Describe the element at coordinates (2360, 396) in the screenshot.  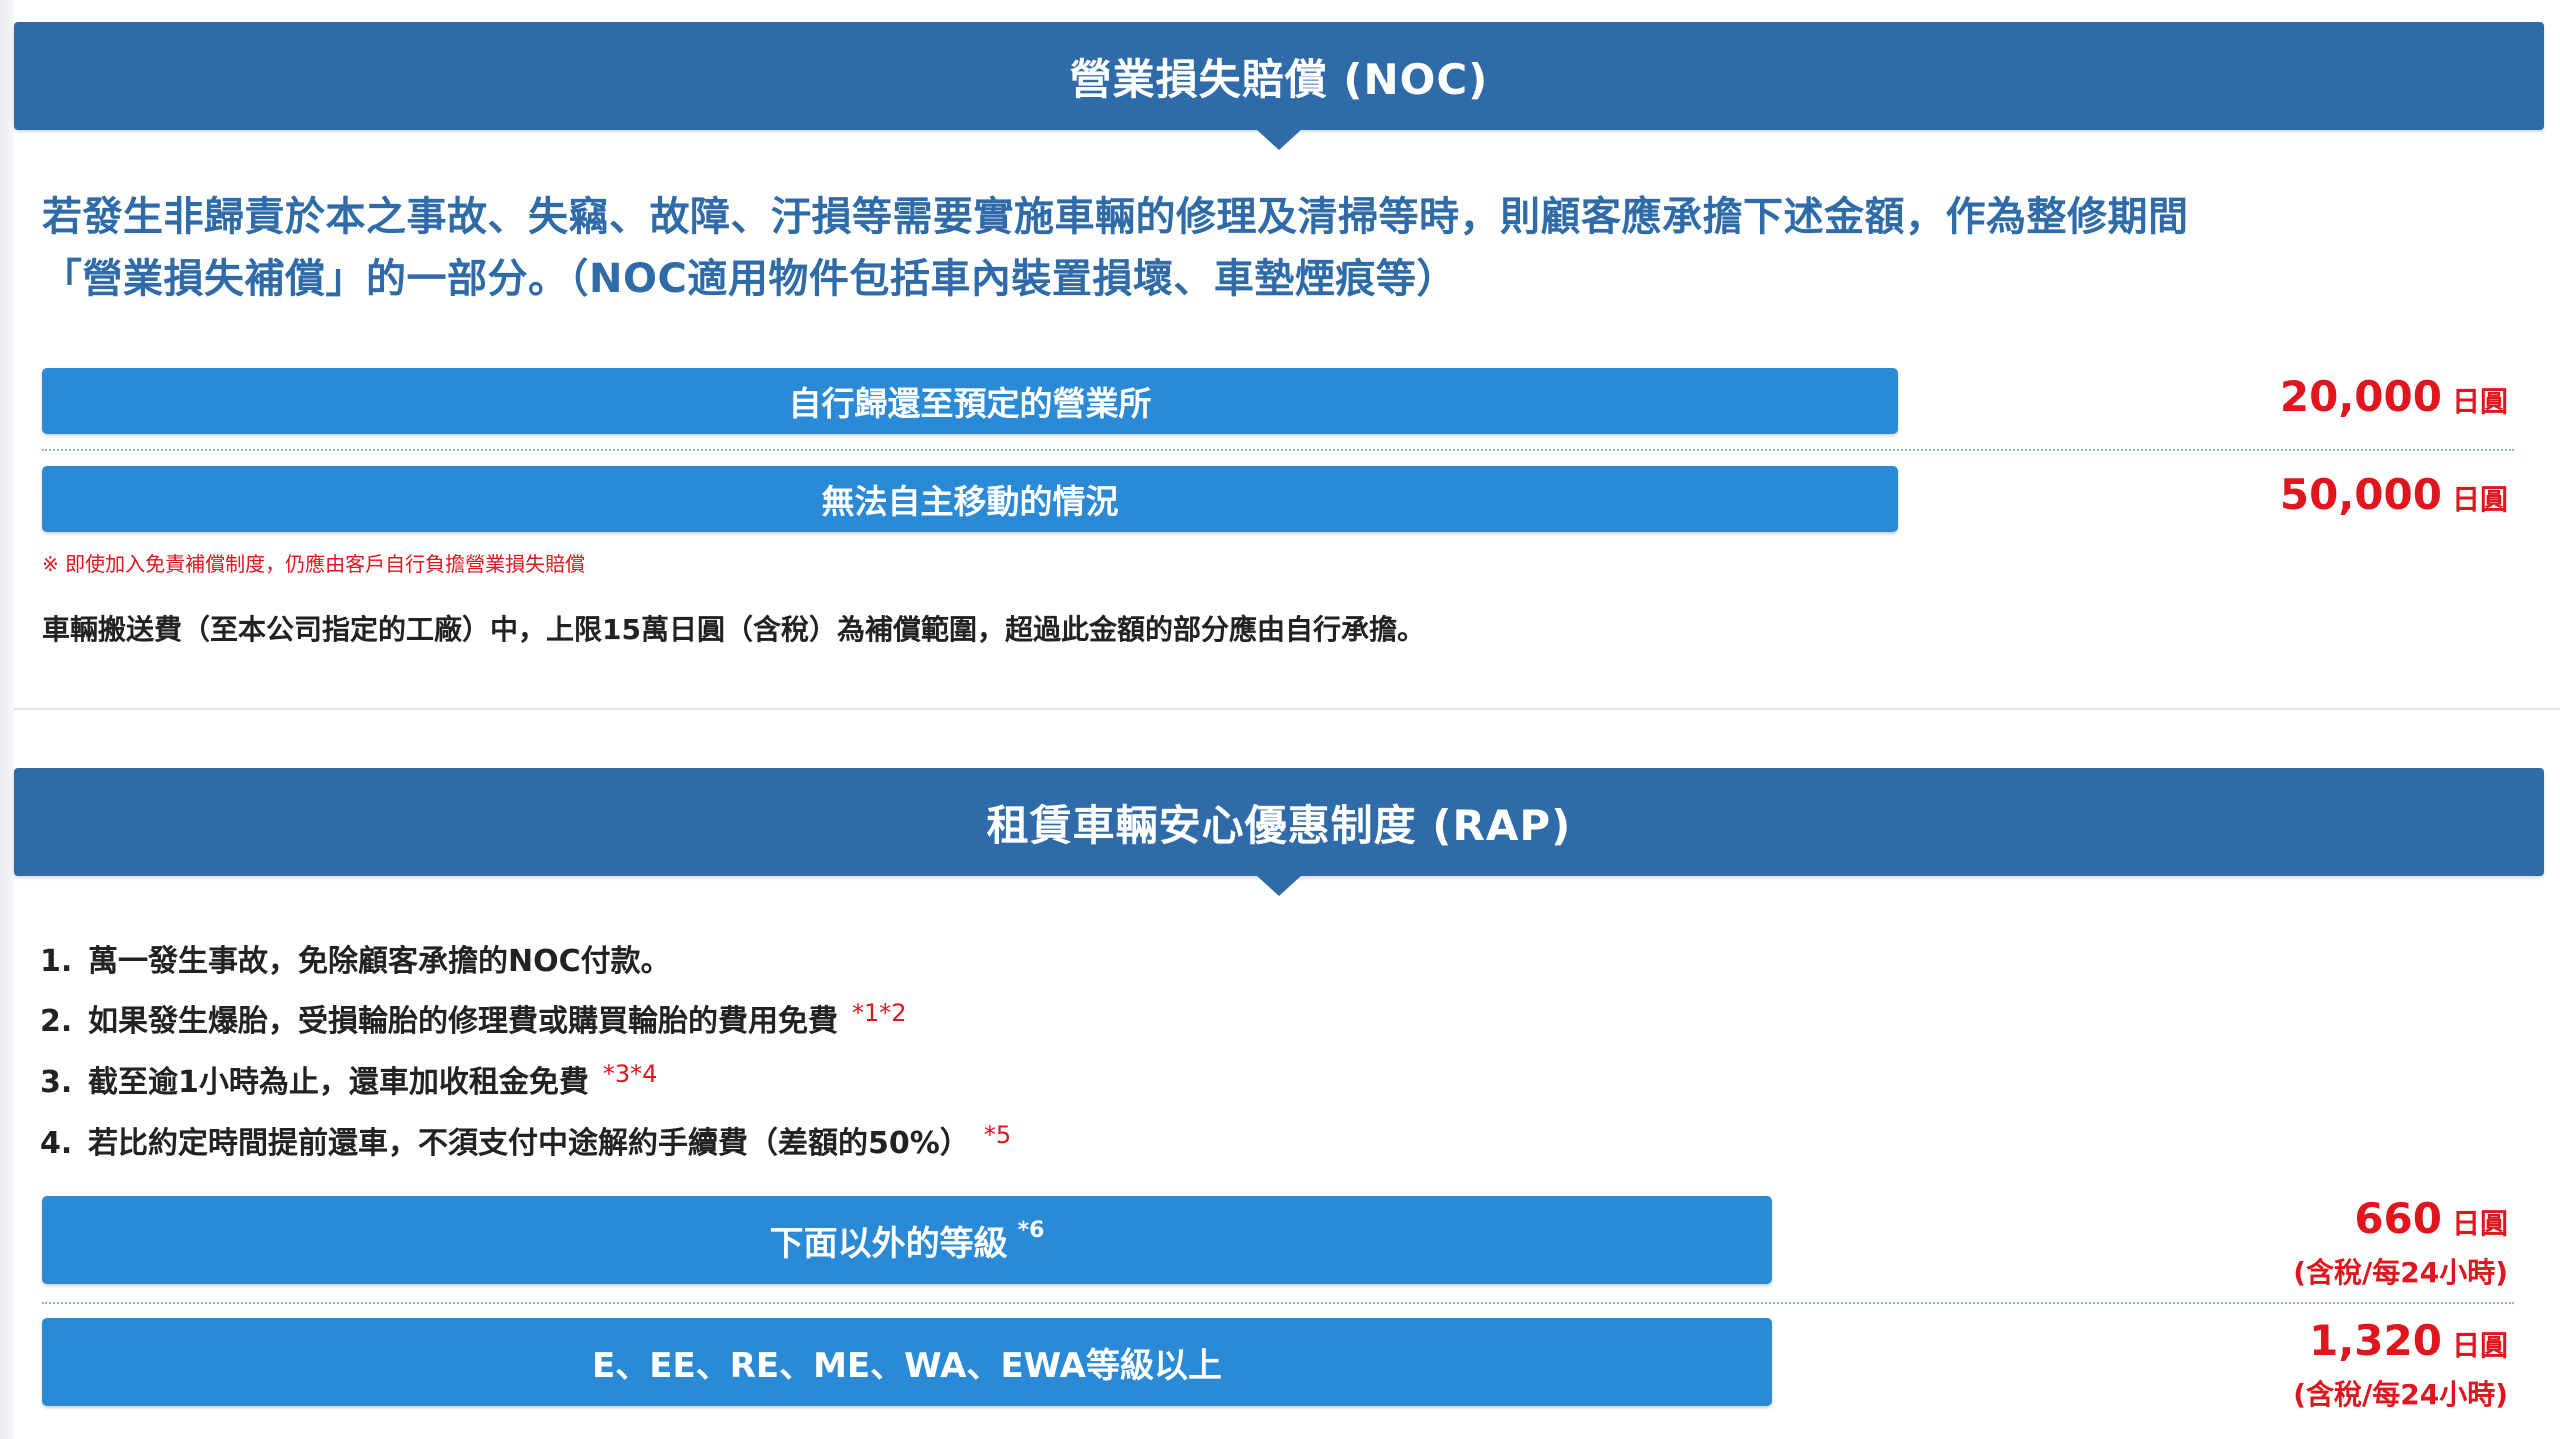
I see `price-amount: 20,000` at that location.